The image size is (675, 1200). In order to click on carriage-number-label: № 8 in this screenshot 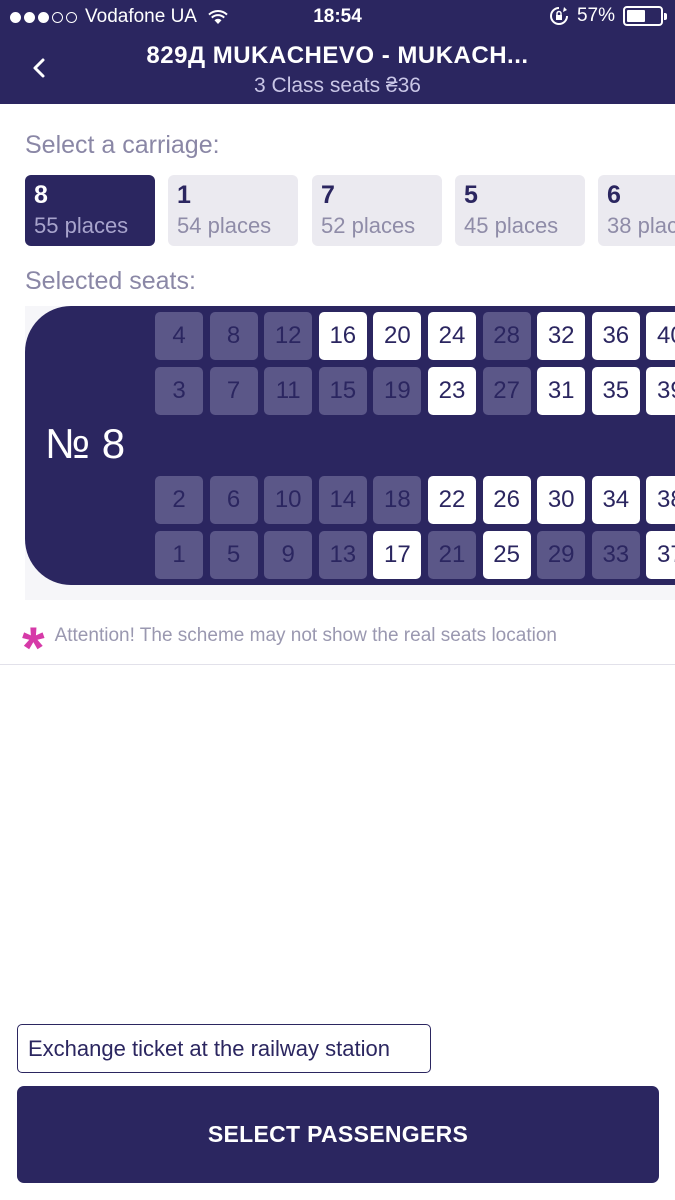, I will do `click(85, 443)`.